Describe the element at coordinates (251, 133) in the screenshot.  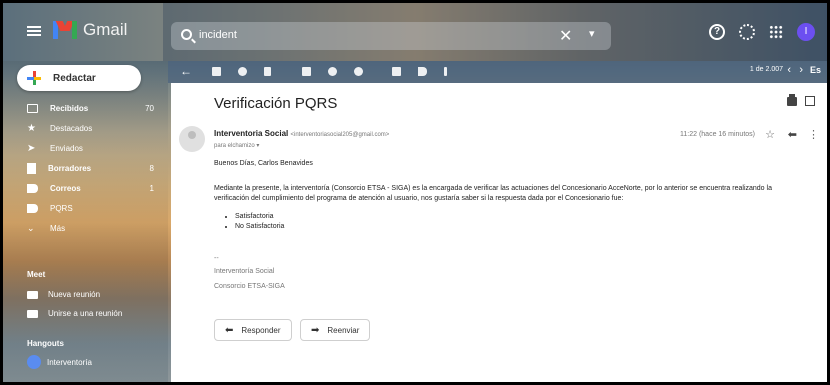
I see `sender-name: Interventoria Social` at that location.